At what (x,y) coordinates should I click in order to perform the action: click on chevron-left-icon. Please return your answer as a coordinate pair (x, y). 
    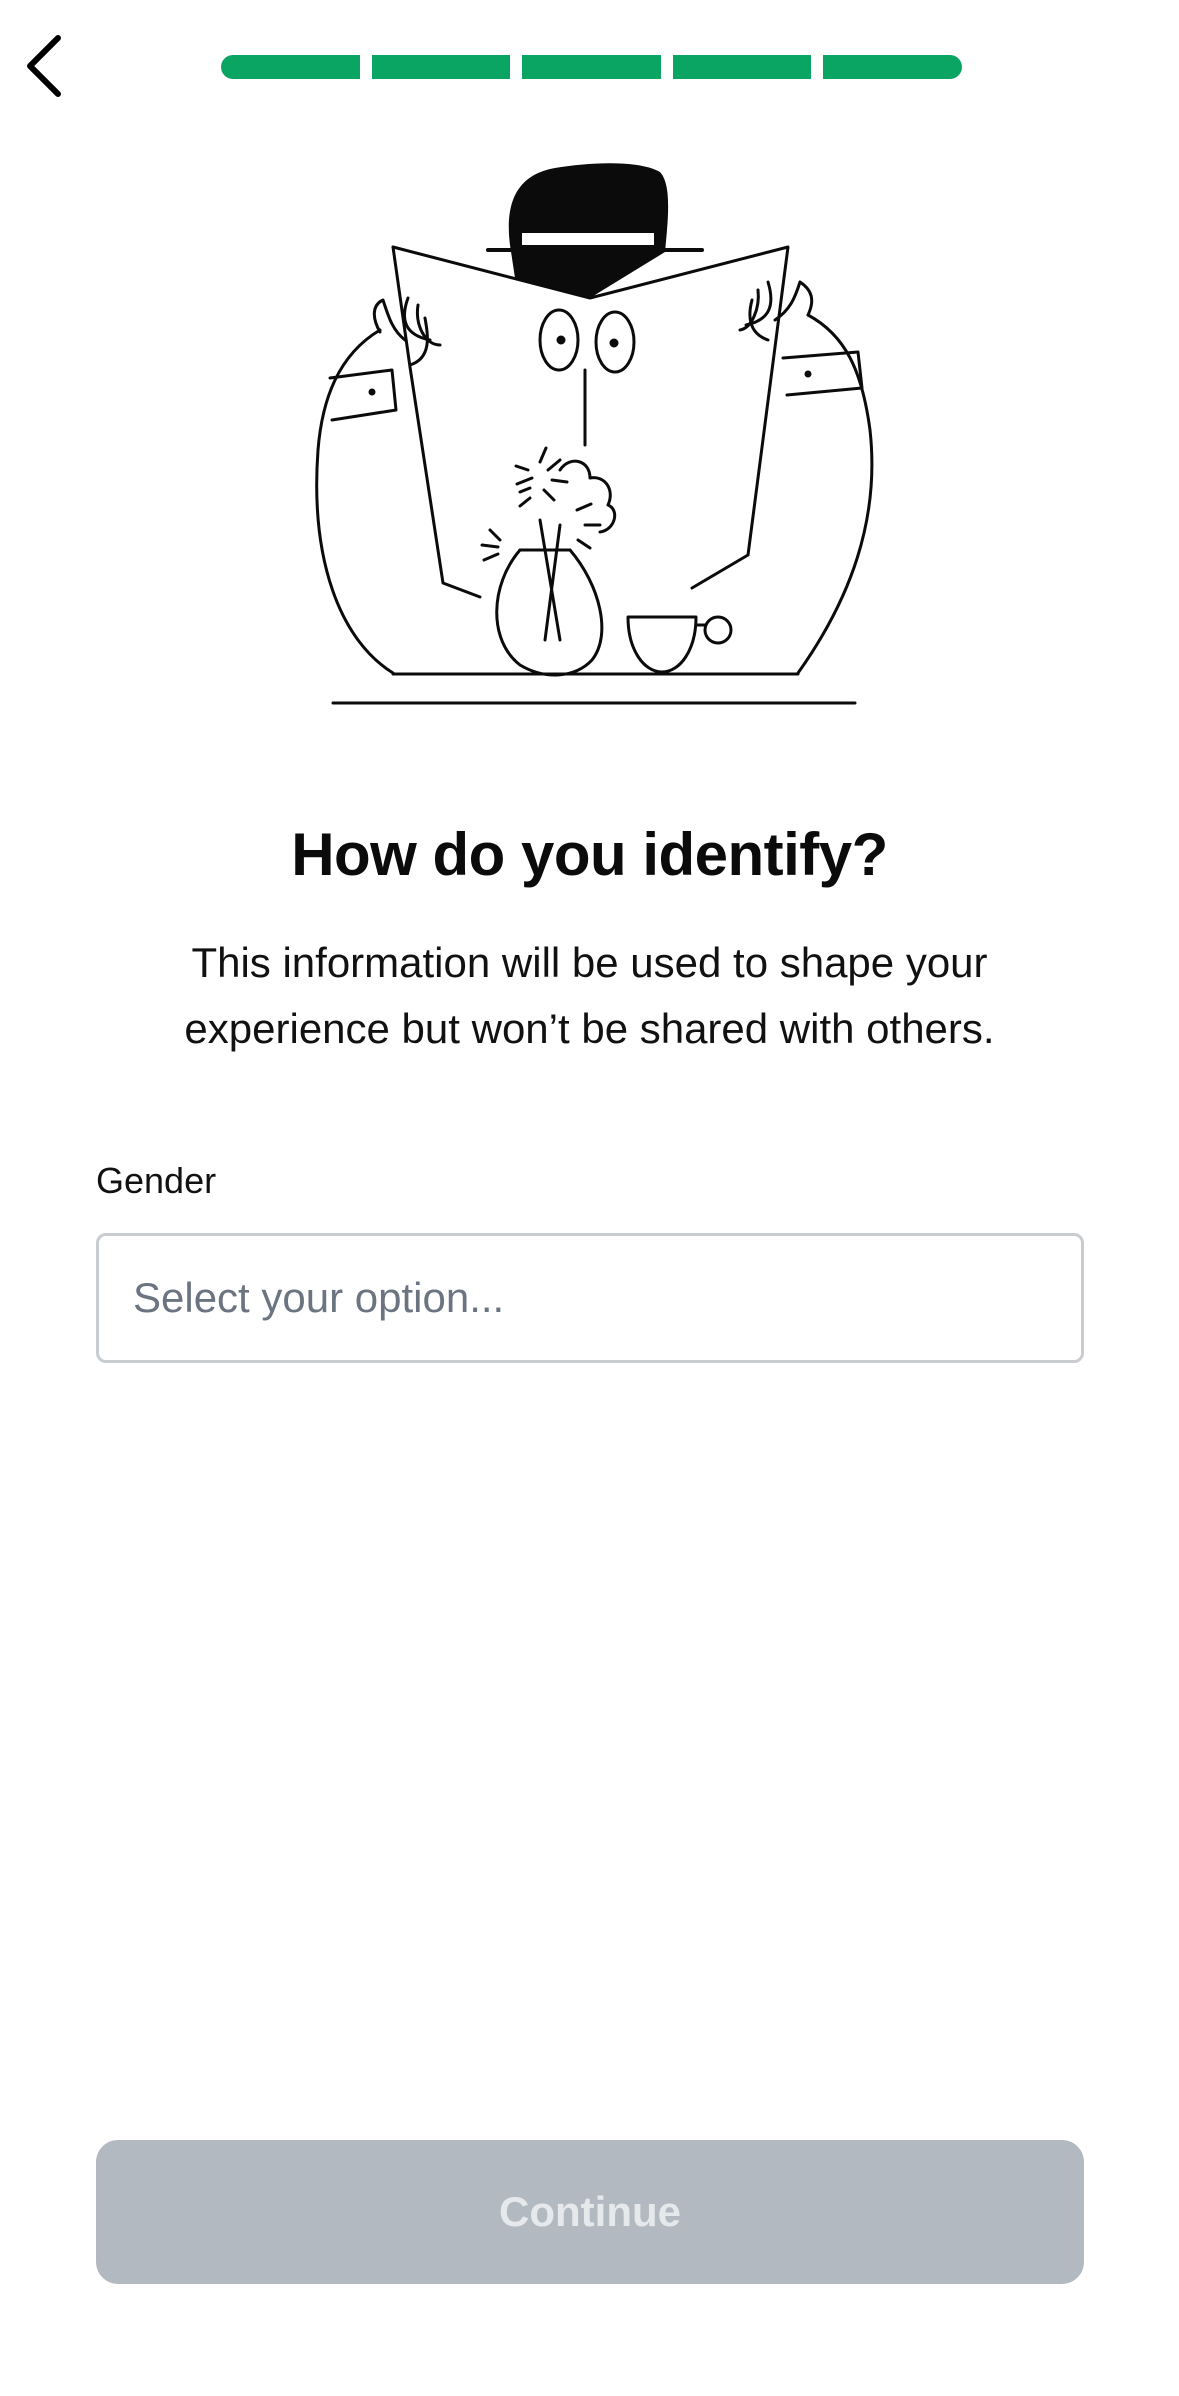
    Looking at the image, I should click on (44, 66).